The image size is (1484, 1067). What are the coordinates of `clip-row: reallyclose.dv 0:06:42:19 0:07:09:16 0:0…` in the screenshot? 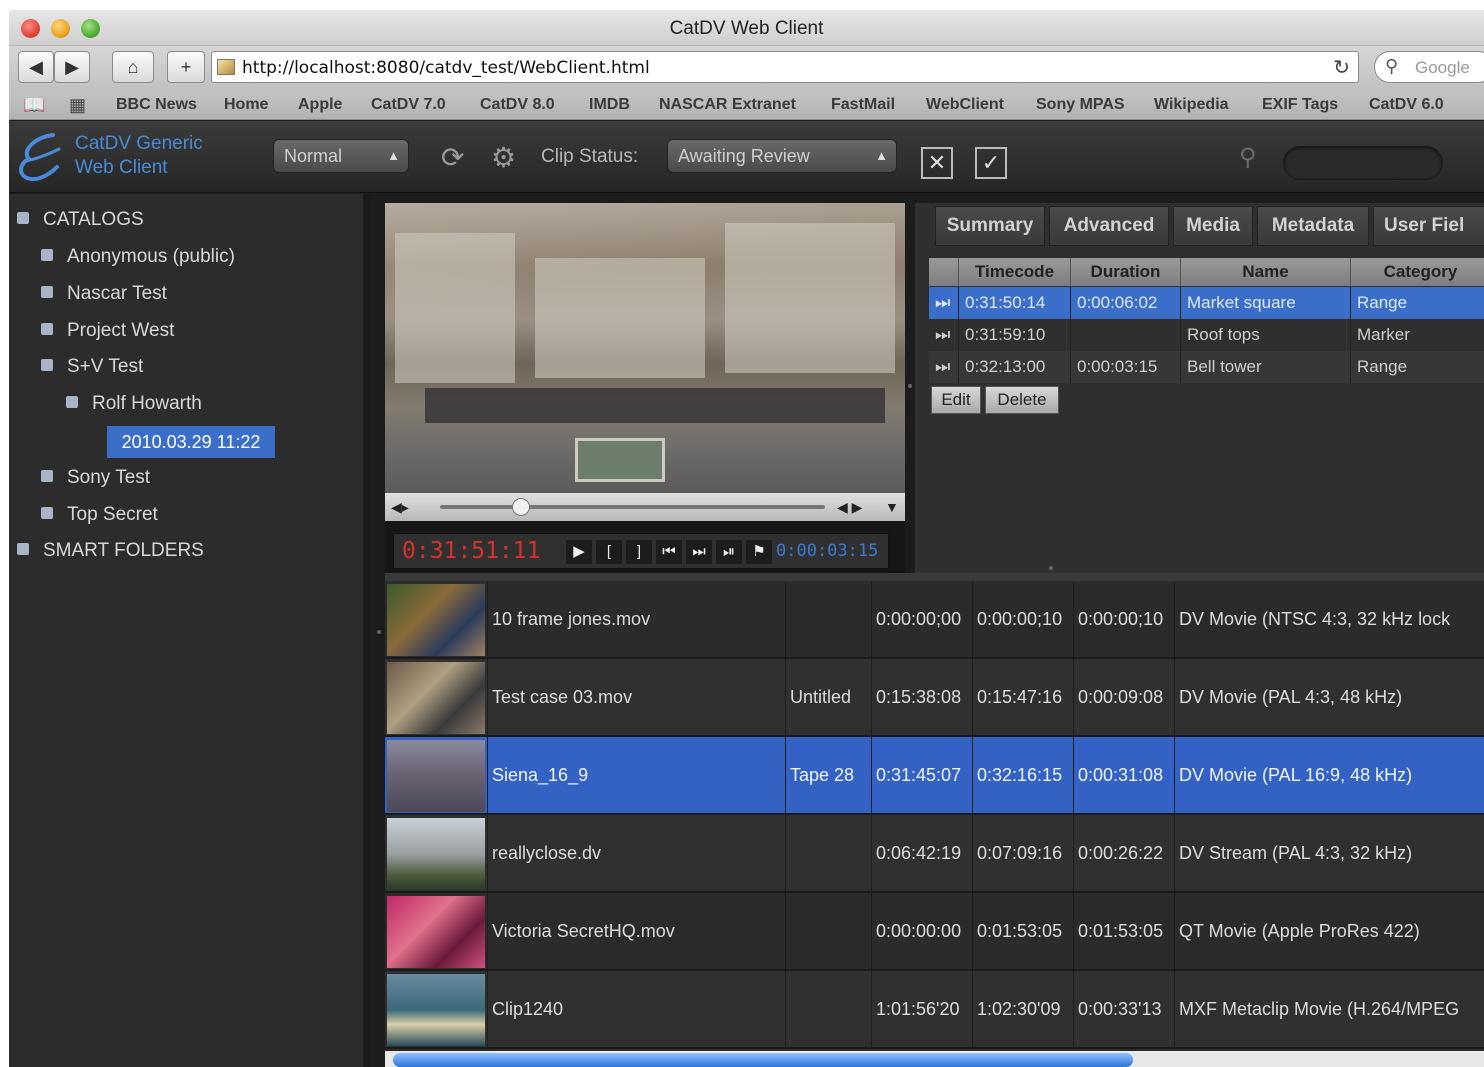 It's located at (934, 854).